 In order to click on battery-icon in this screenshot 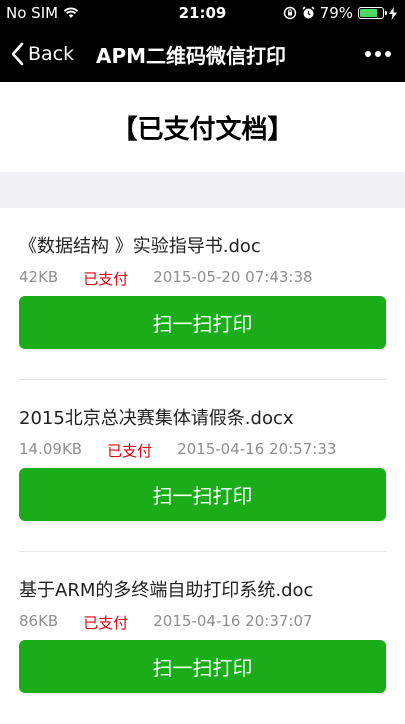, I will do `click(372, 13)`.